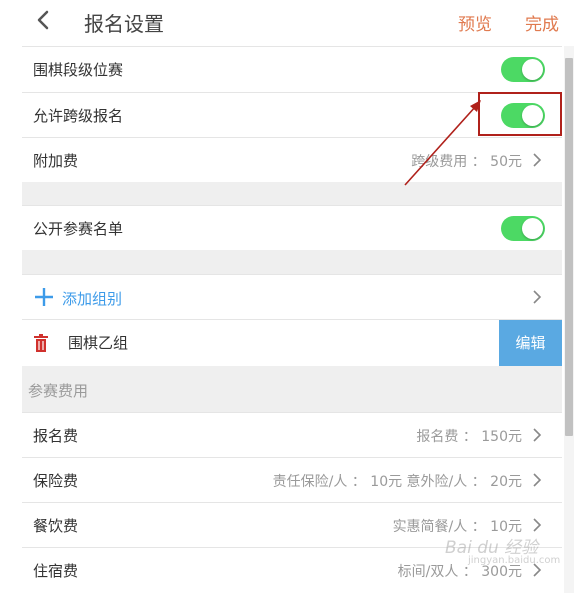  I want to click on done-button: 完成, so click(542, 22).